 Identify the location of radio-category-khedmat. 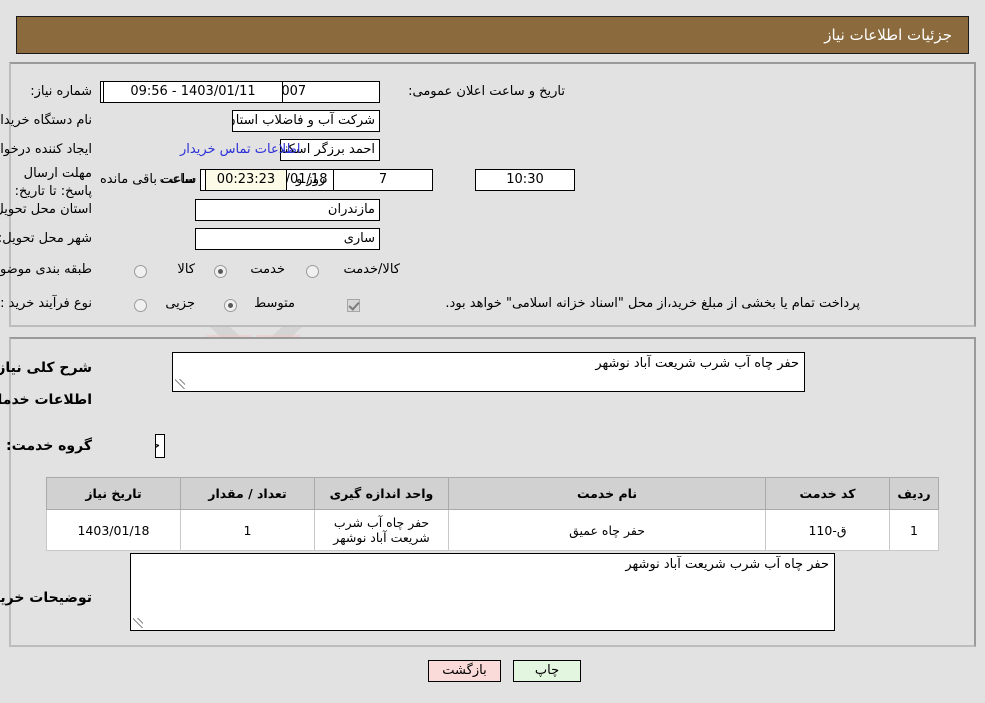
(220, 271).